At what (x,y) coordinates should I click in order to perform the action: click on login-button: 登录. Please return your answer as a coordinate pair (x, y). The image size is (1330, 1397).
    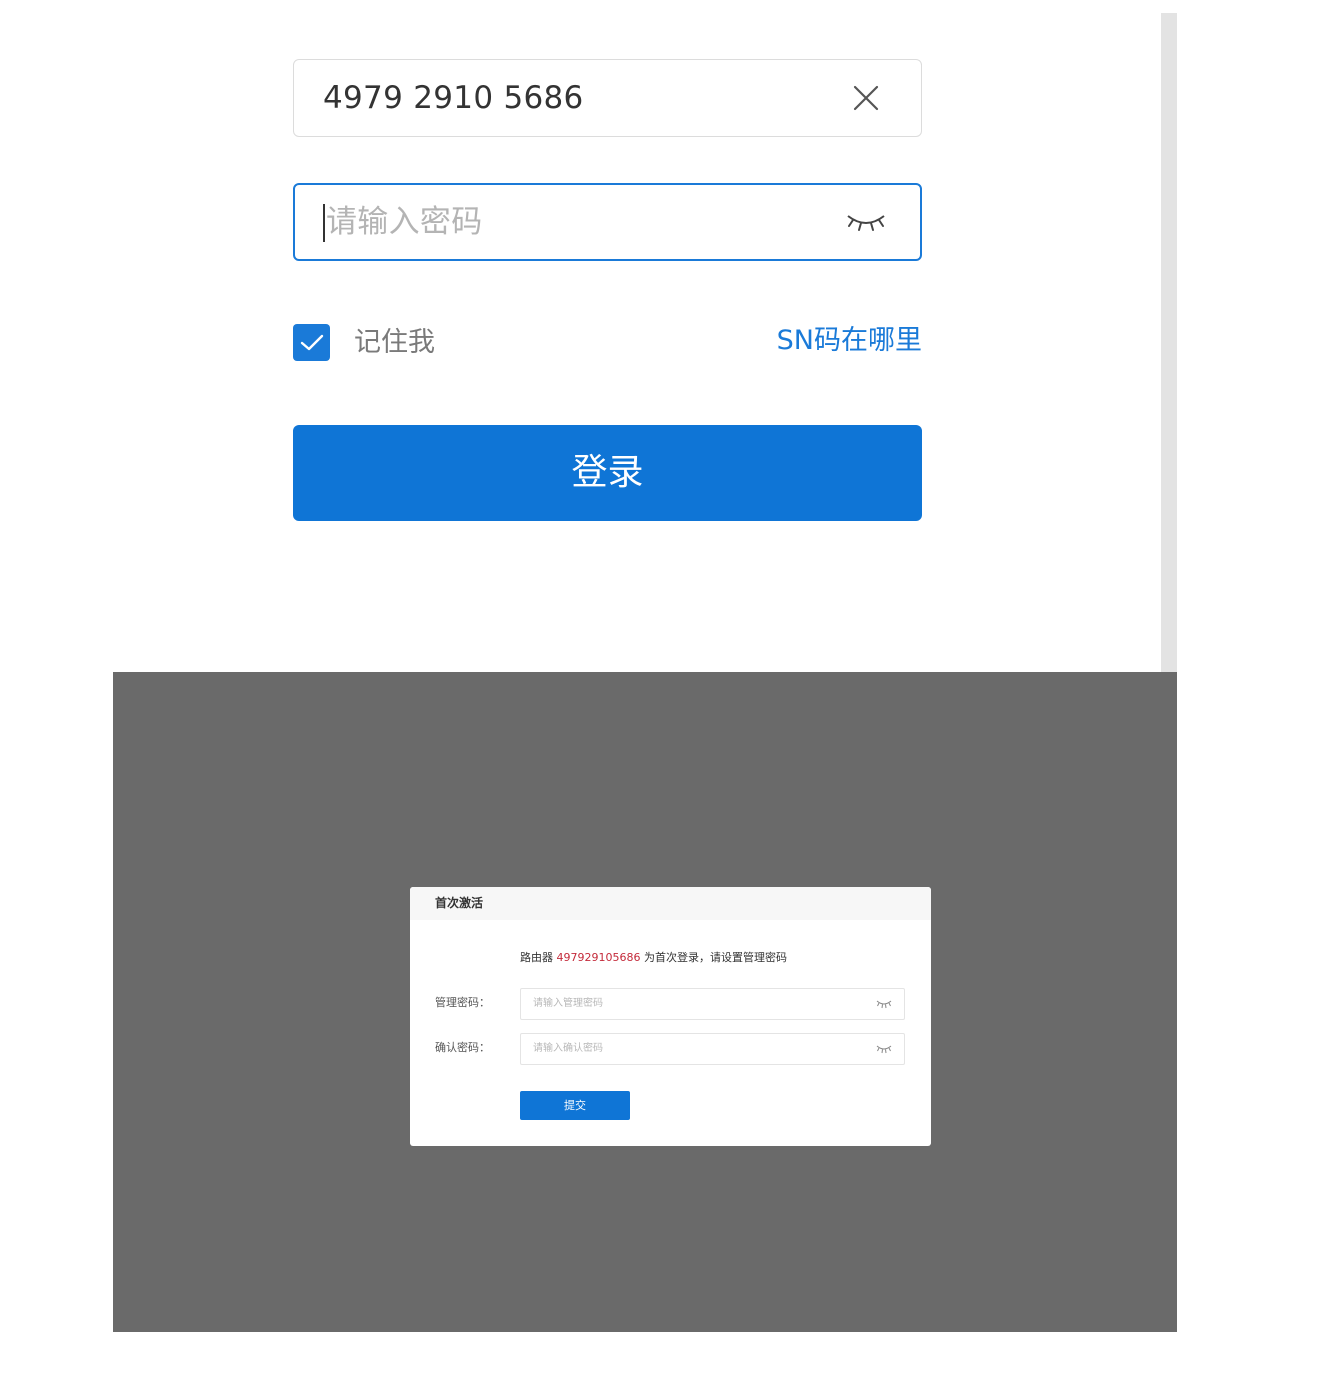
    Looking at the image, I should click on (607, 473).